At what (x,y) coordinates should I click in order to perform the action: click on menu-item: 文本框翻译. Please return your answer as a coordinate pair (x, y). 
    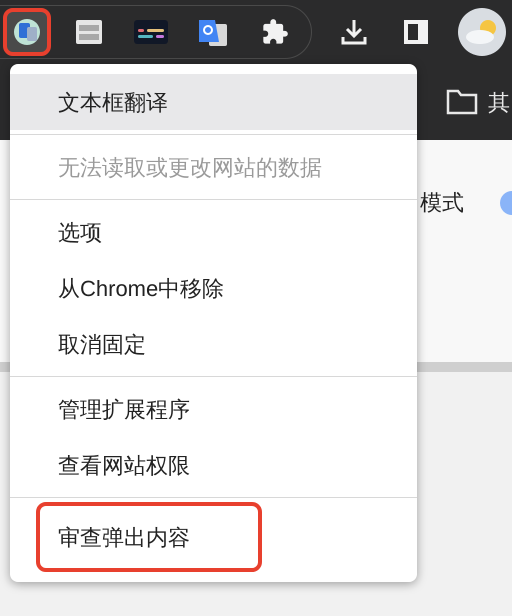
    Looking at the image, I should click on (213, 102).